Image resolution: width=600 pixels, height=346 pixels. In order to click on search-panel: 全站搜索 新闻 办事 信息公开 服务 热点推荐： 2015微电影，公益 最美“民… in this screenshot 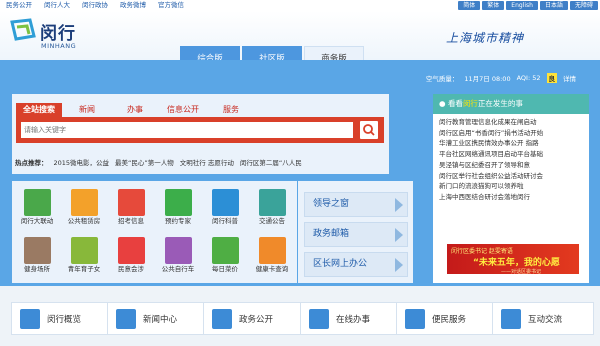, I will do `click(200, 134)`.